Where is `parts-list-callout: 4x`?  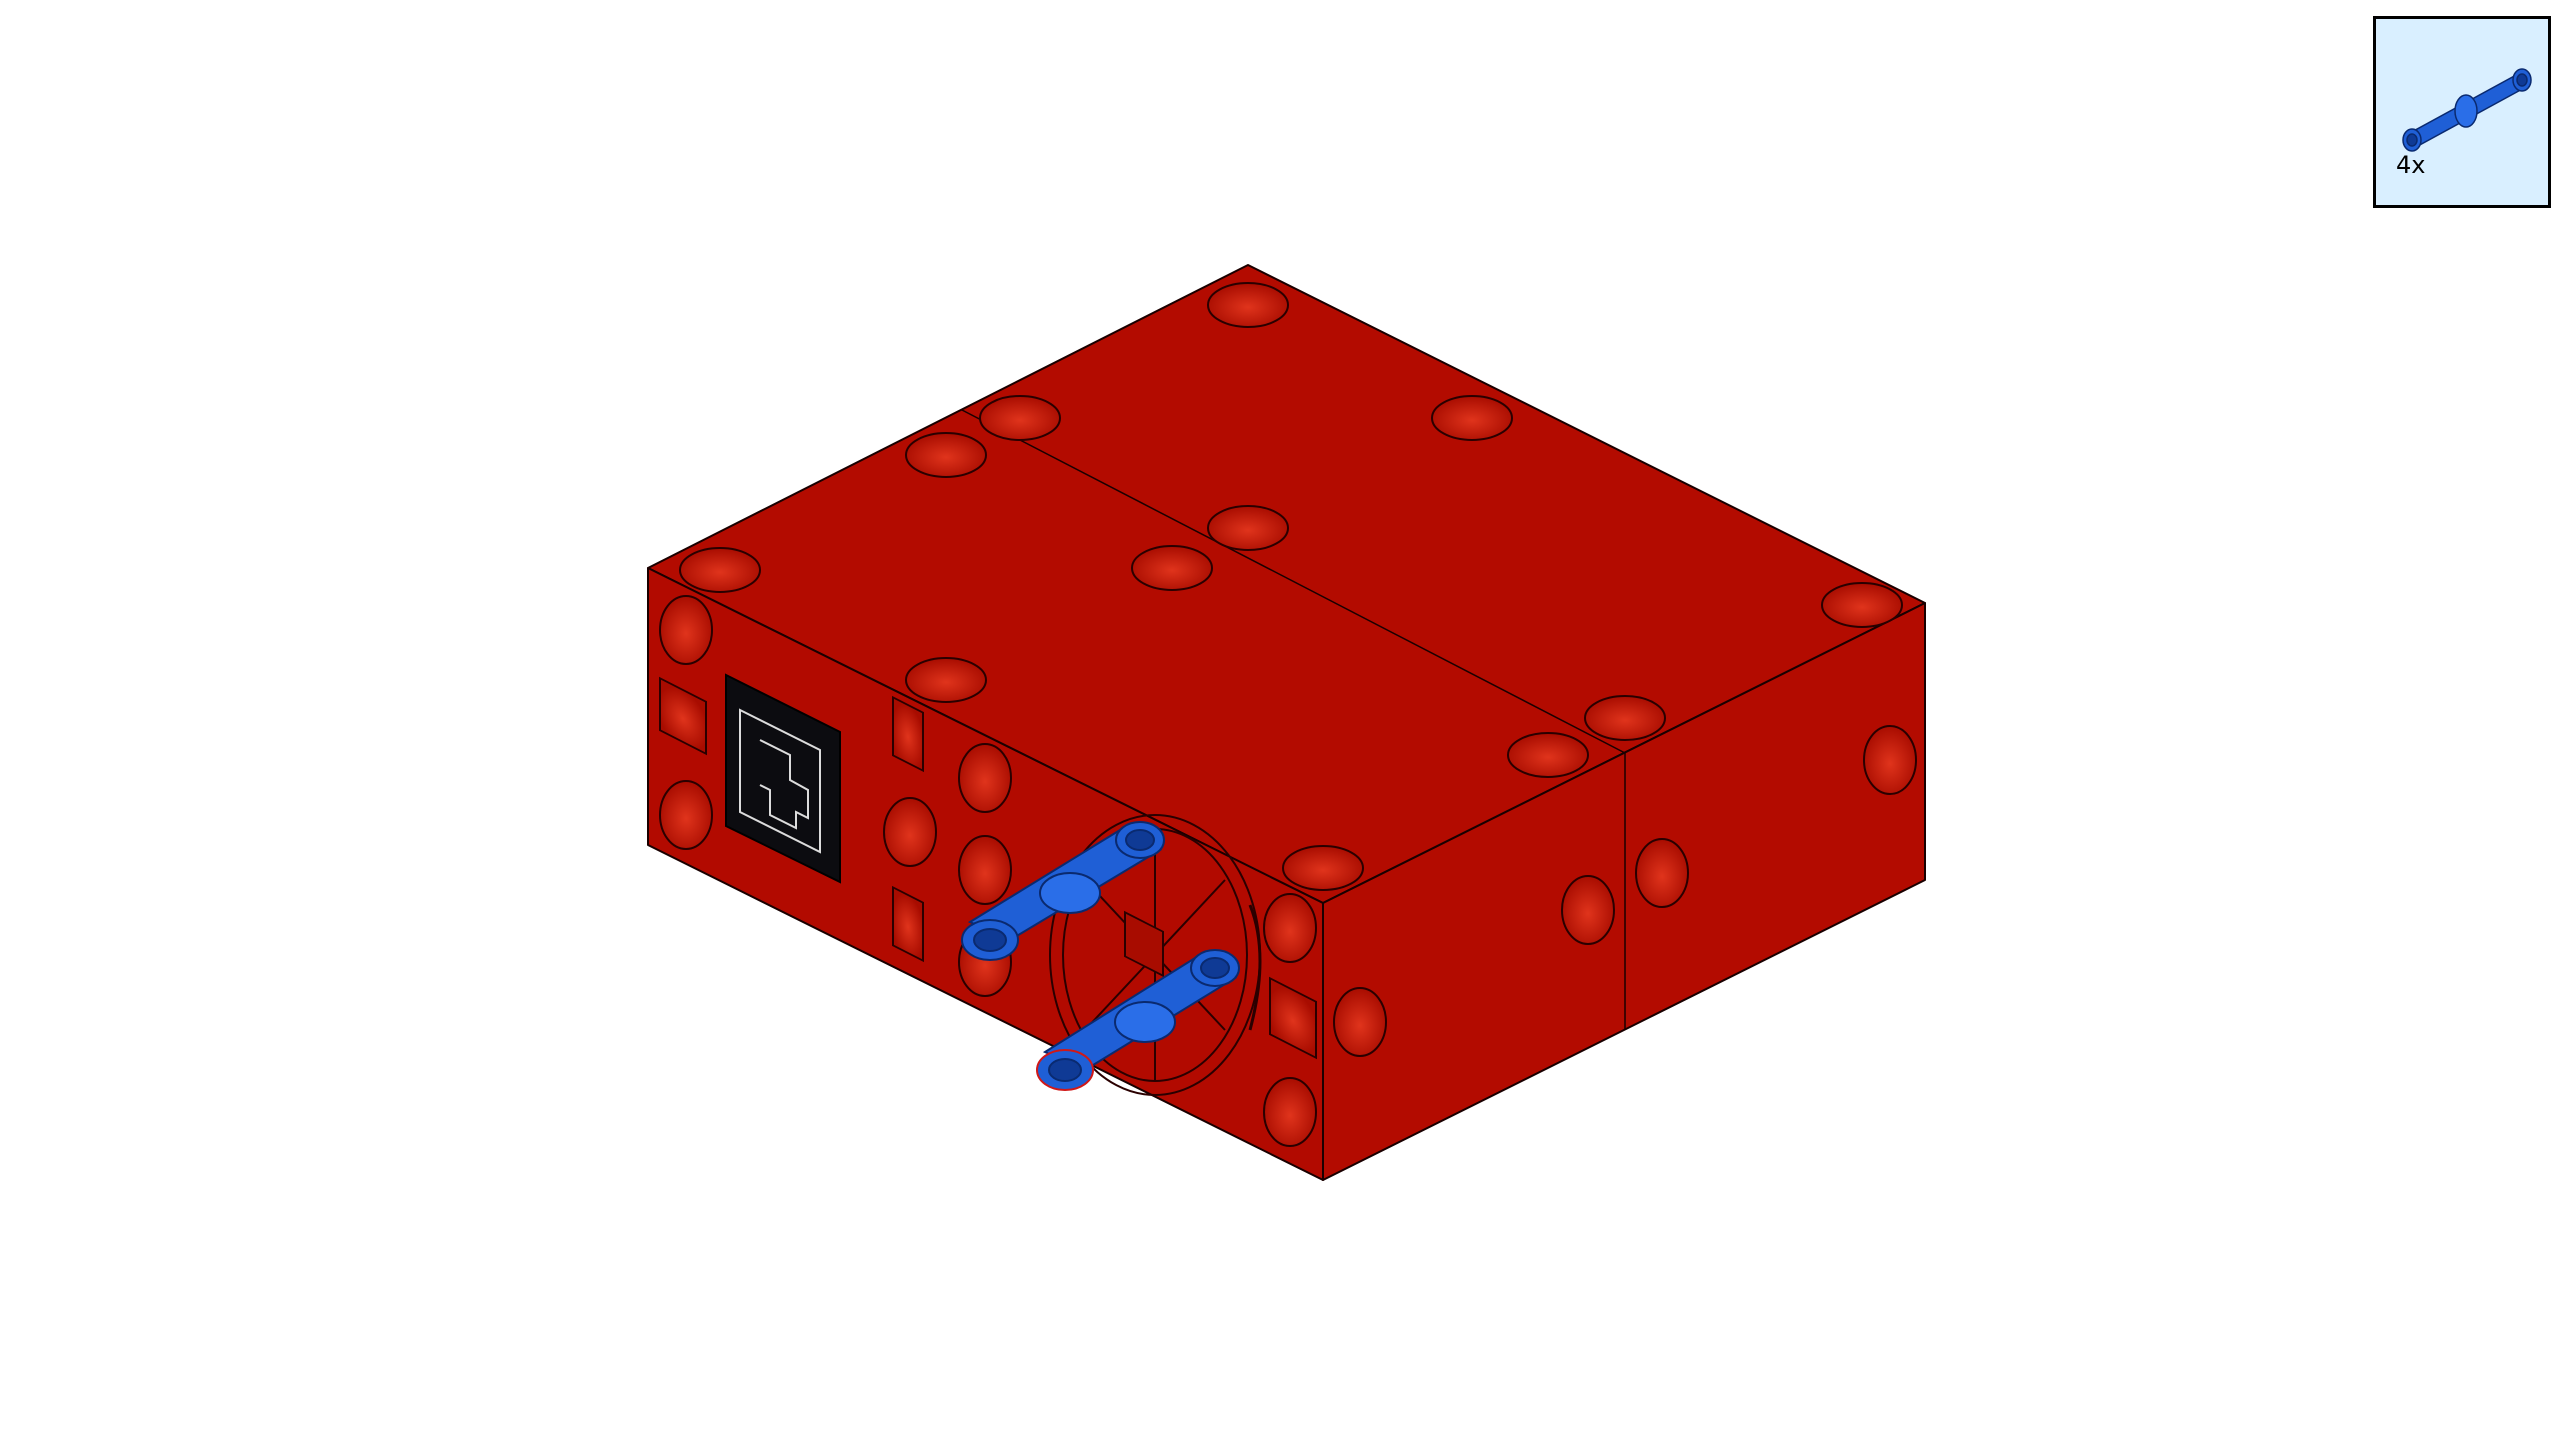 parts-list-callout: 4x is located at coordinates (2462, 112).